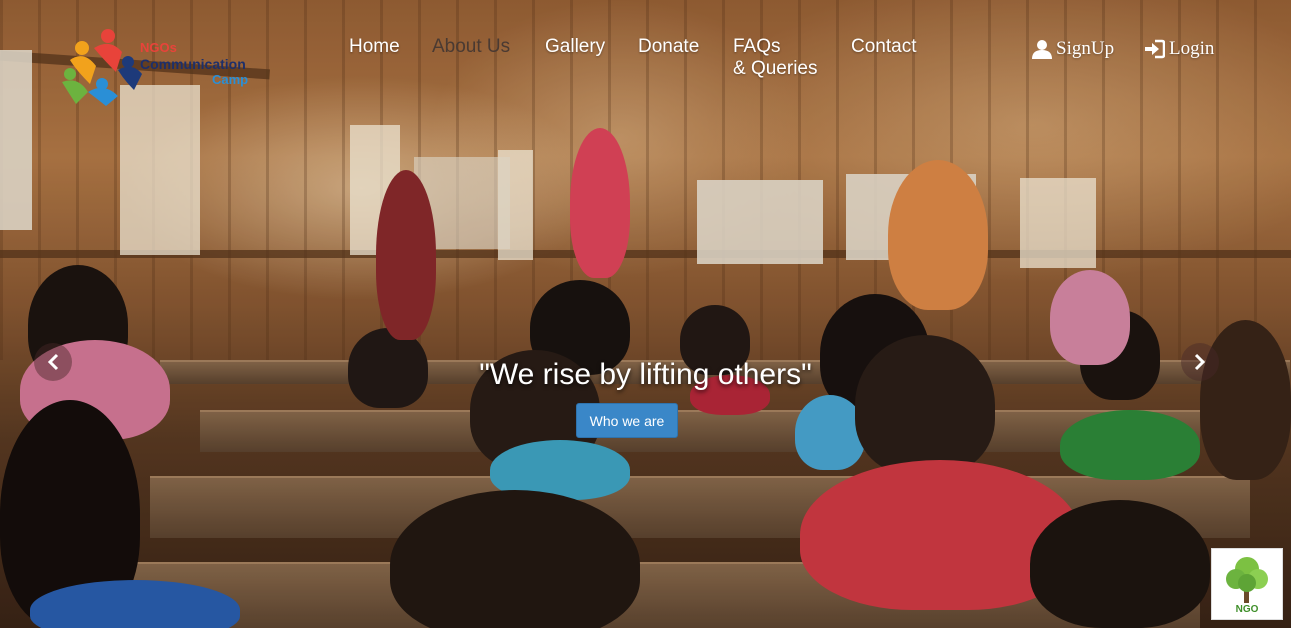  I want to click on nav-about-us: About Us, so click(471, 47).